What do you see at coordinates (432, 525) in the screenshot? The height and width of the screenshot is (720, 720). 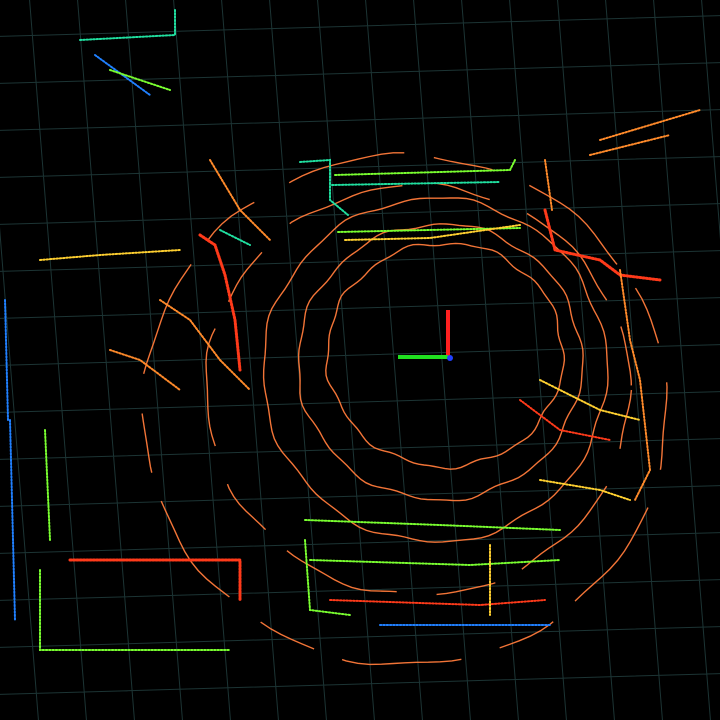 I see `structure-bottom-wall` at bounding box center [432, 525].